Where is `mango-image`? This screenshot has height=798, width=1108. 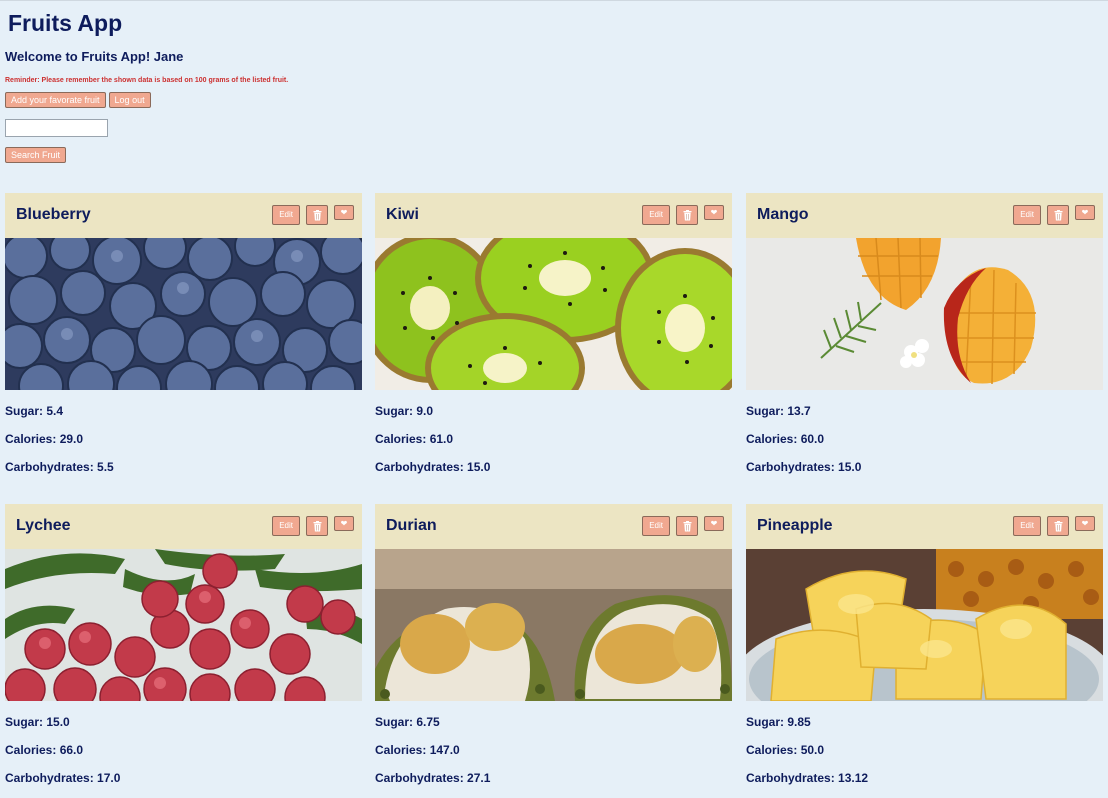
mango-image is located at coordinates (924, 314).